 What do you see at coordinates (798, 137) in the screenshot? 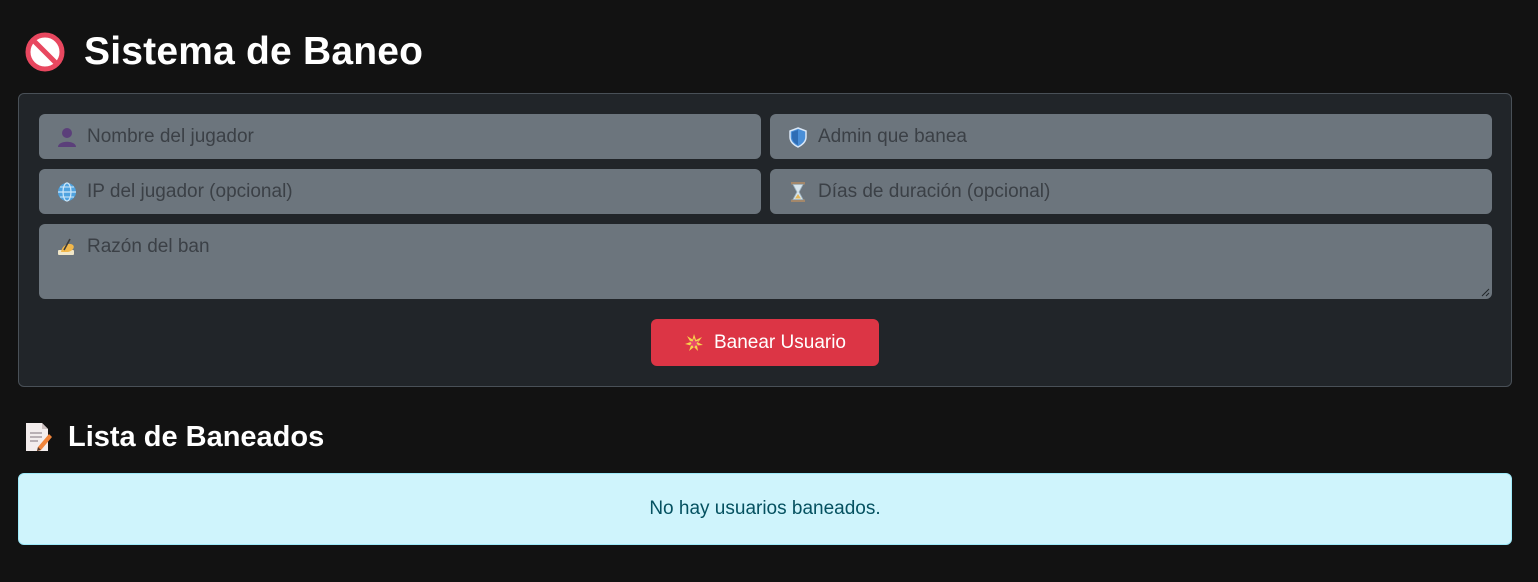
I see `shield-icon` at bounding box center [798, 137].